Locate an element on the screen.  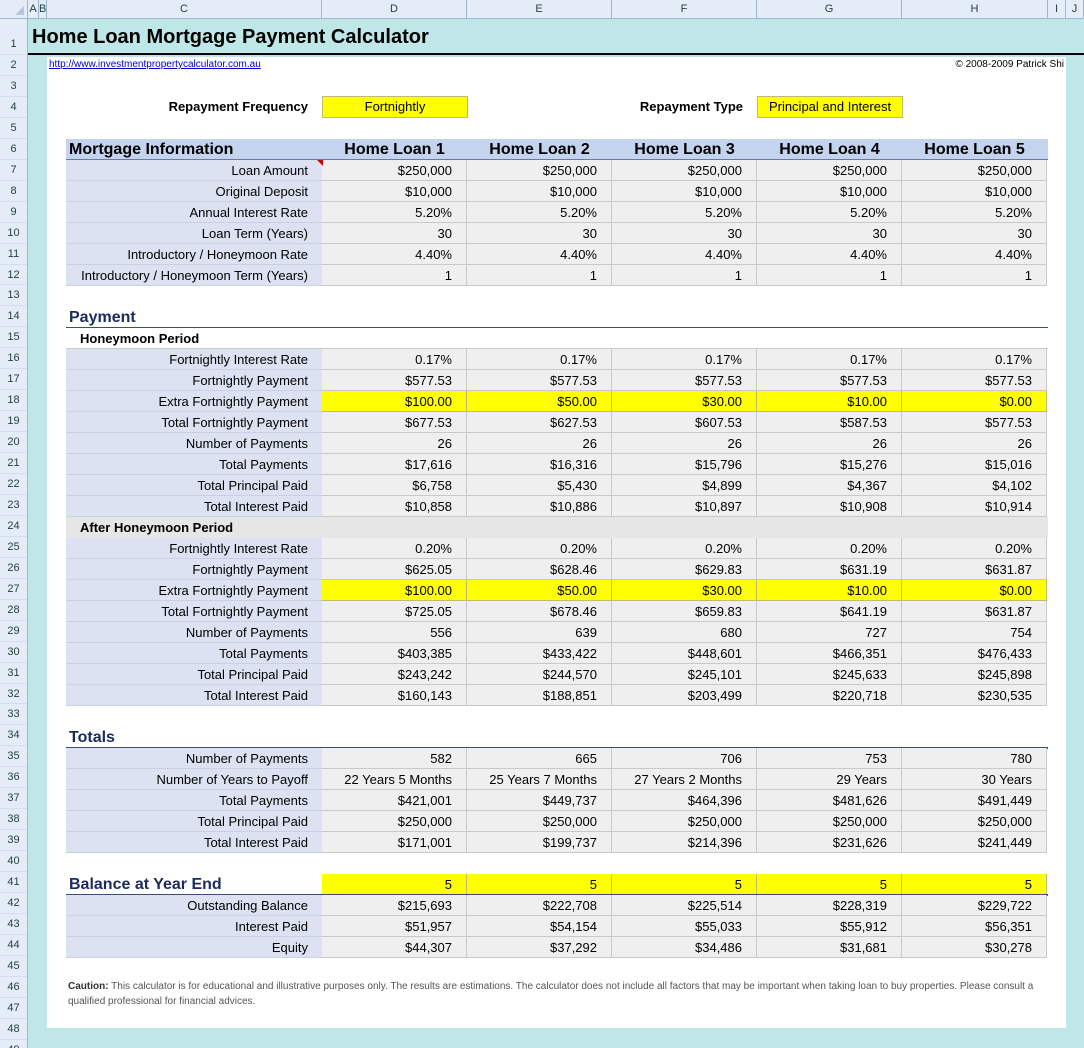
honeymoon-cell: $10.00 is located at coordinates (829, 401).